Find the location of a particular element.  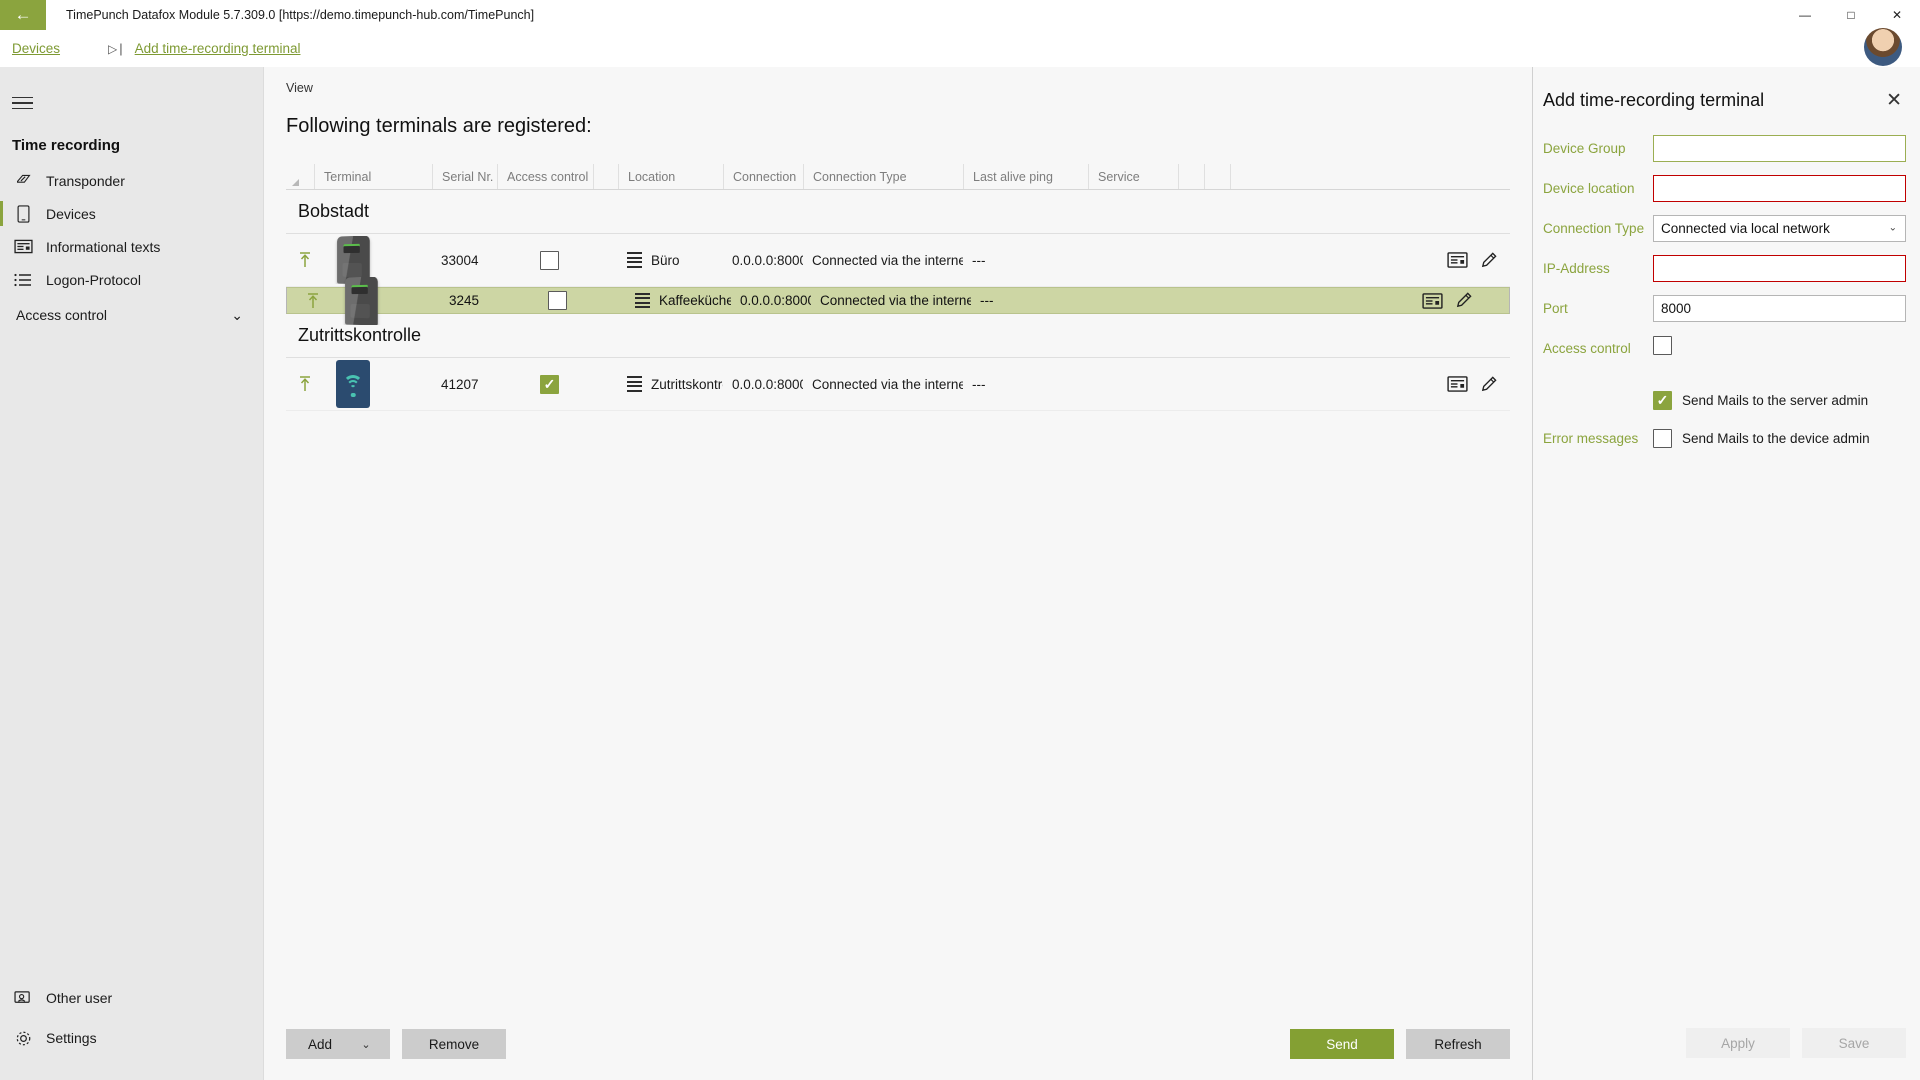

sidebar-item-logon-protocol: Logon-Protocol is located at coordinates (131, 279).